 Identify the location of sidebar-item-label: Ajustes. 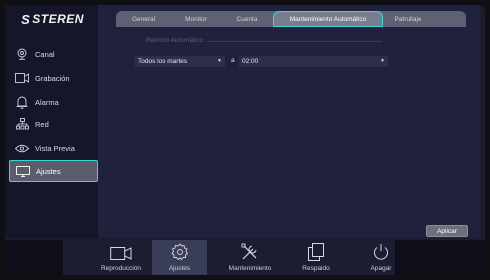
(48, 171).